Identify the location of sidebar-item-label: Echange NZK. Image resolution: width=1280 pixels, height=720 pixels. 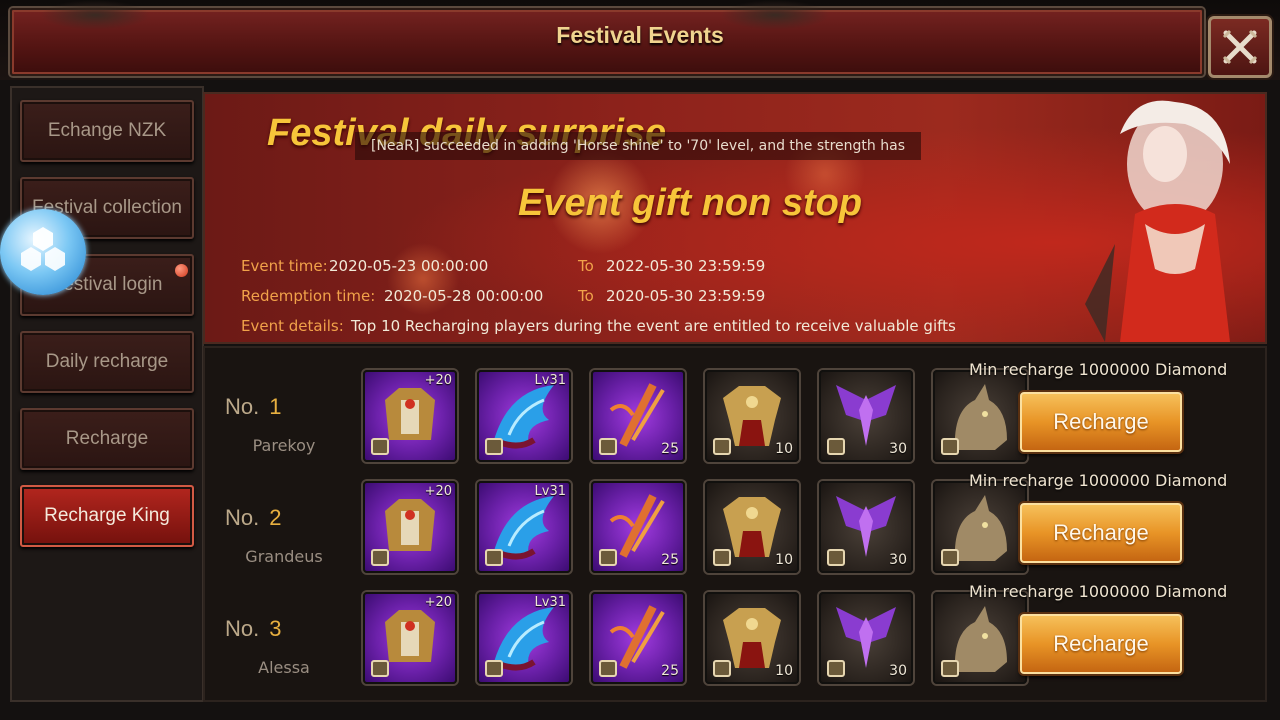
(107, 130).